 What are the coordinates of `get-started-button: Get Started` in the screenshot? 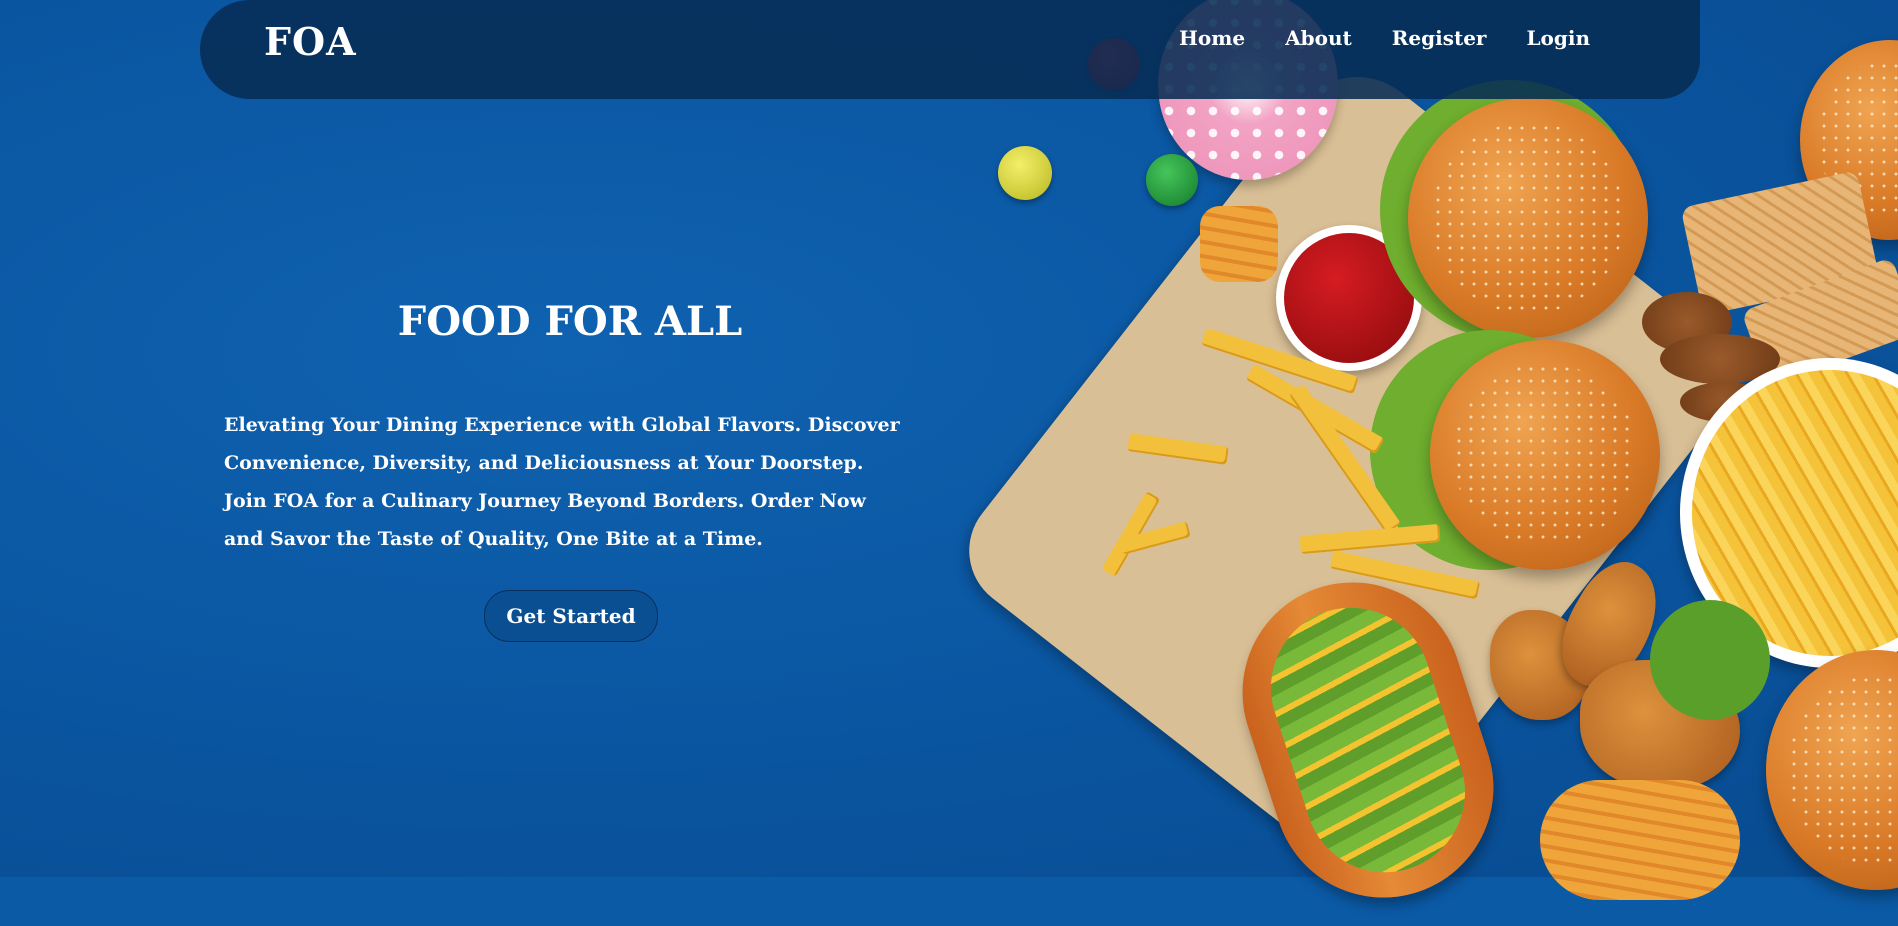 It's located at (571, 616).